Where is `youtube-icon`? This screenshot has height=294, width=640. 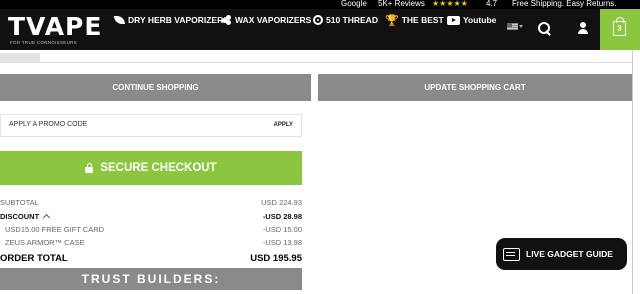 youtube-icon is located at coordinates (453, 20).